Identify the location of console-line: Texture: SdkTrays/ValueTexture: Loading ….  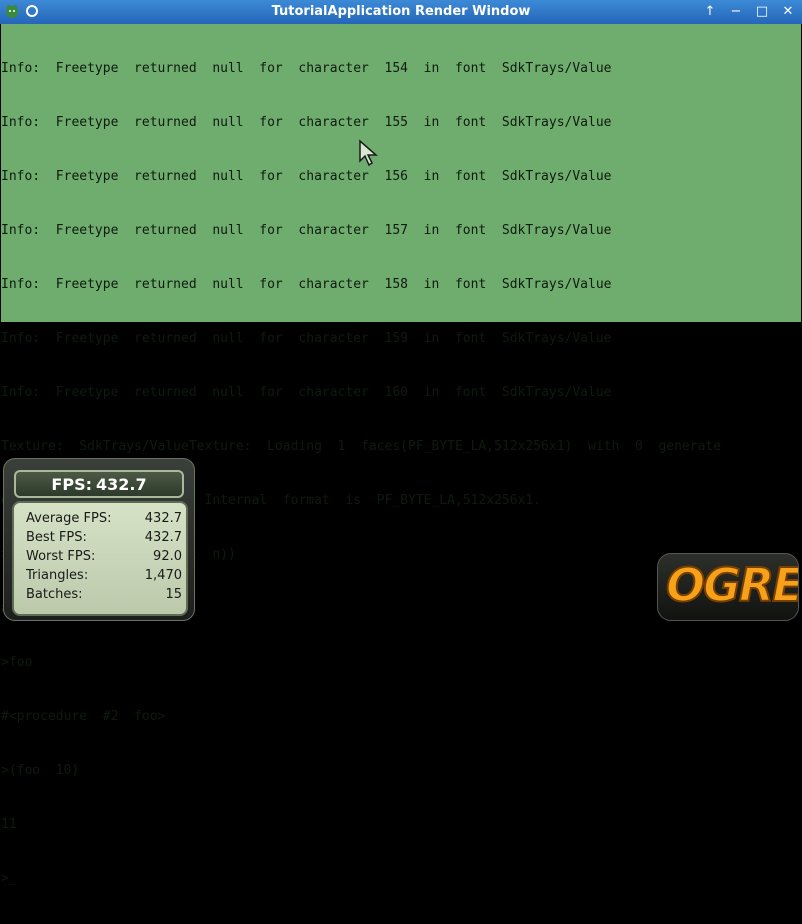
(361, 446).